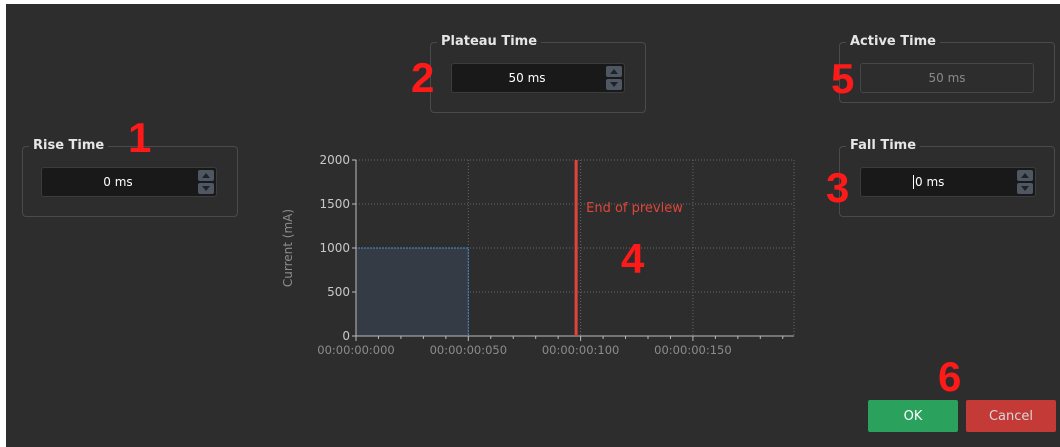  Describe the element at coordinates (334, 160) in the screenshot. I see `y-tick-label: 2000` at that location.